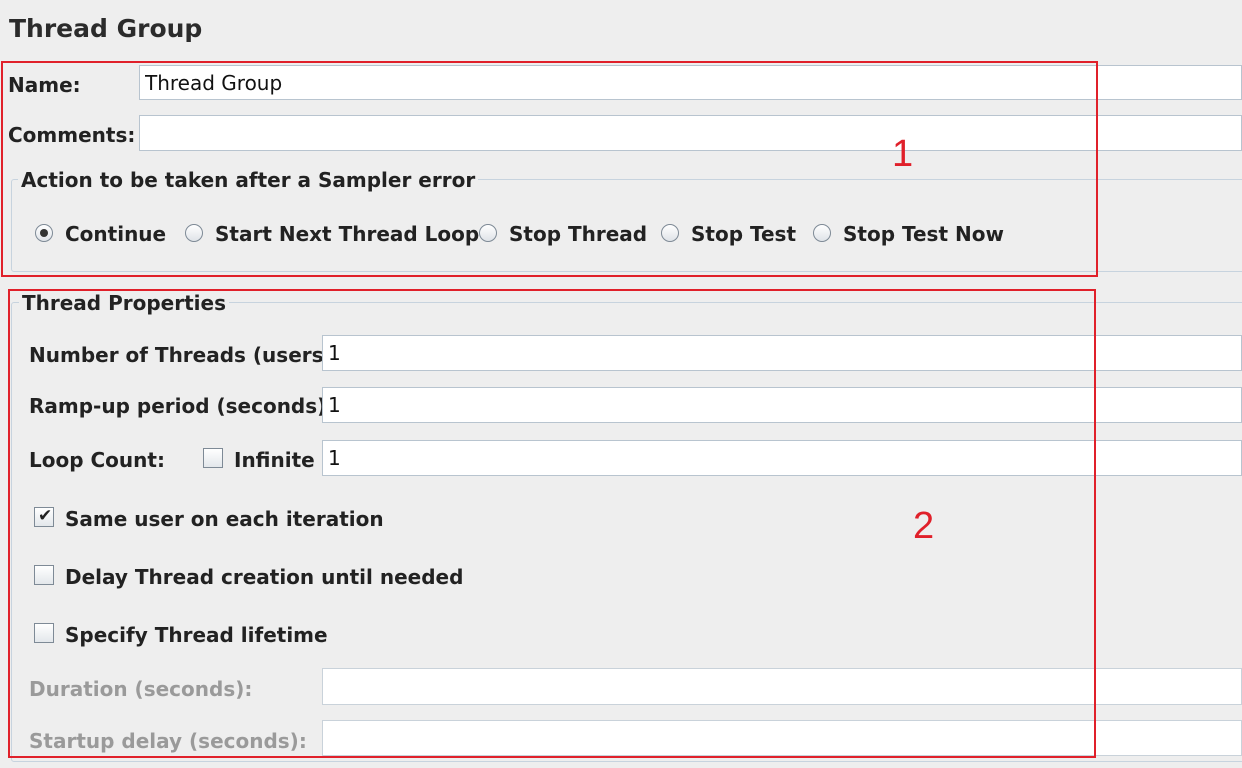 This screenshot has width=1242, height=768. Describe the element at coordinates (106, 28) in the screenshot. I see `page-title: Thread Group` at that location.